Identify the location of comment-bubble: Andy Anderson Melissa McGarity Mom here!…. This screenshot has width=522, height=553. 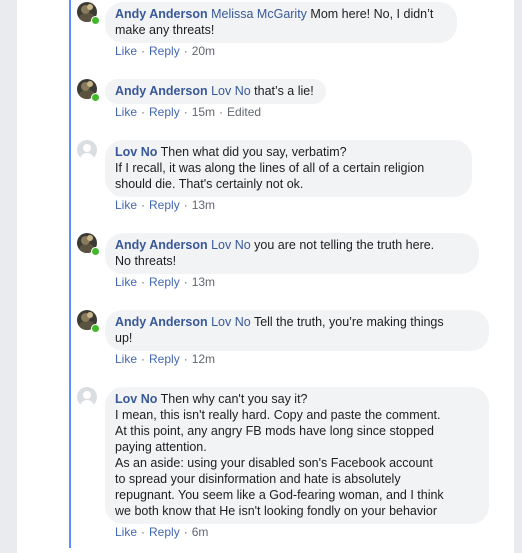
(281, 22).